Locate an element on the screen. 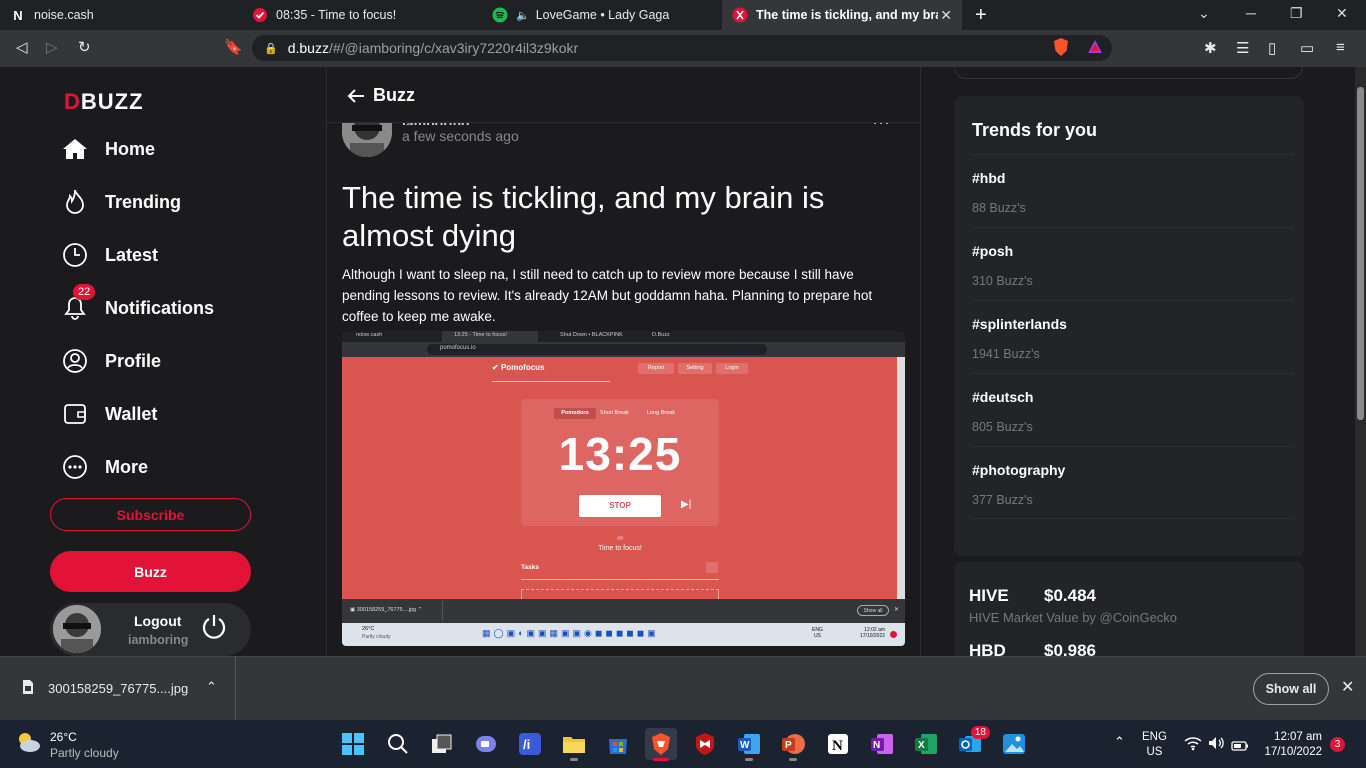  img-url: pomofocus.io is located at coordinates (458, 348).